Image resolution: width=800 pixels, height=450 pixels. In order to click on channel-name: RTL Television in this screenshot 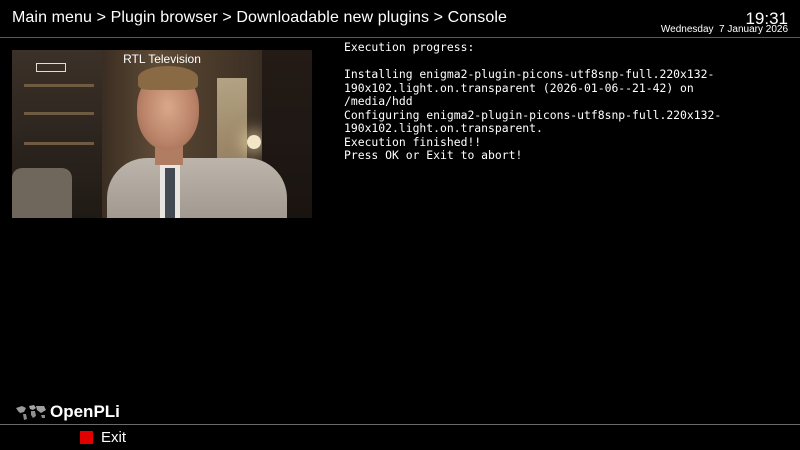, I will do `click(162, 59)`.